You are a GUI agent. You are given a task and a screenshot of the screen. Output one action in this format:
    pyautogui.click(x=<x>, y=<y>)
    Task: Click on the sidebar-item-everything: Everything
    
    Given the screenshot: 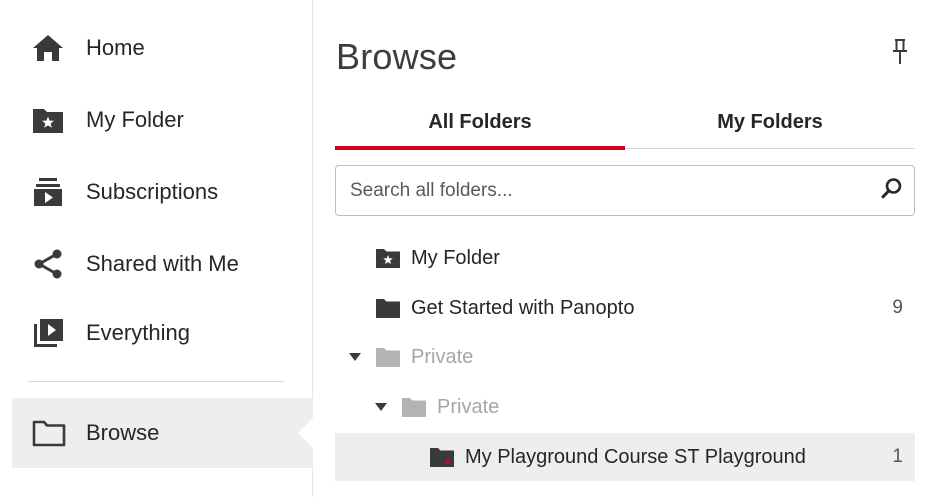 What is the action you would take?
    pyautogui.click(x=162, y=333)
    